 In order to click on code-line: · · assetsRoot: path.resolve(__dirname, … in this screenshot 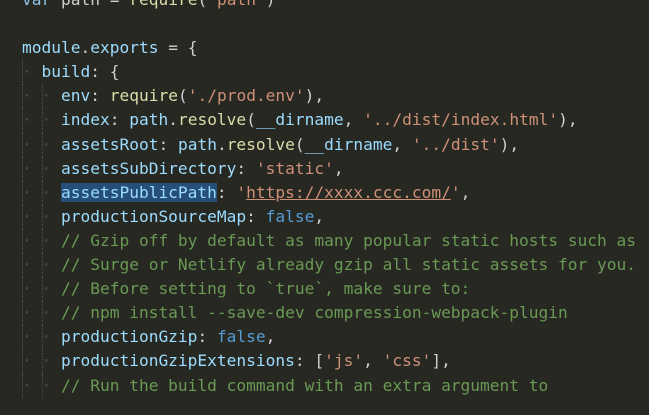, I will do `click(324, 144)`.